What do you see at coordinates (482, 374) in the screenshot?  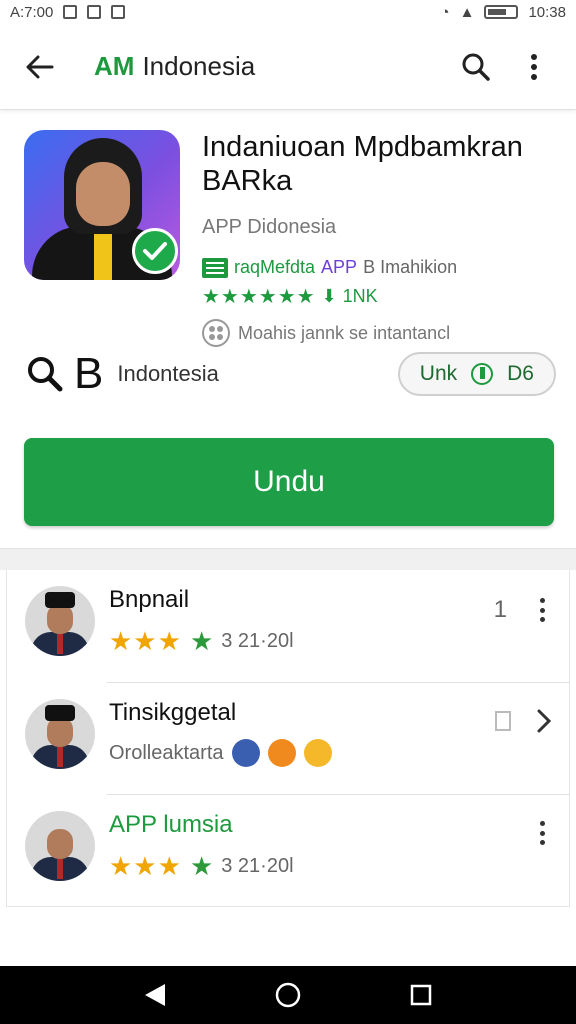 I see `download-icon` at bounding box center [482, 374].